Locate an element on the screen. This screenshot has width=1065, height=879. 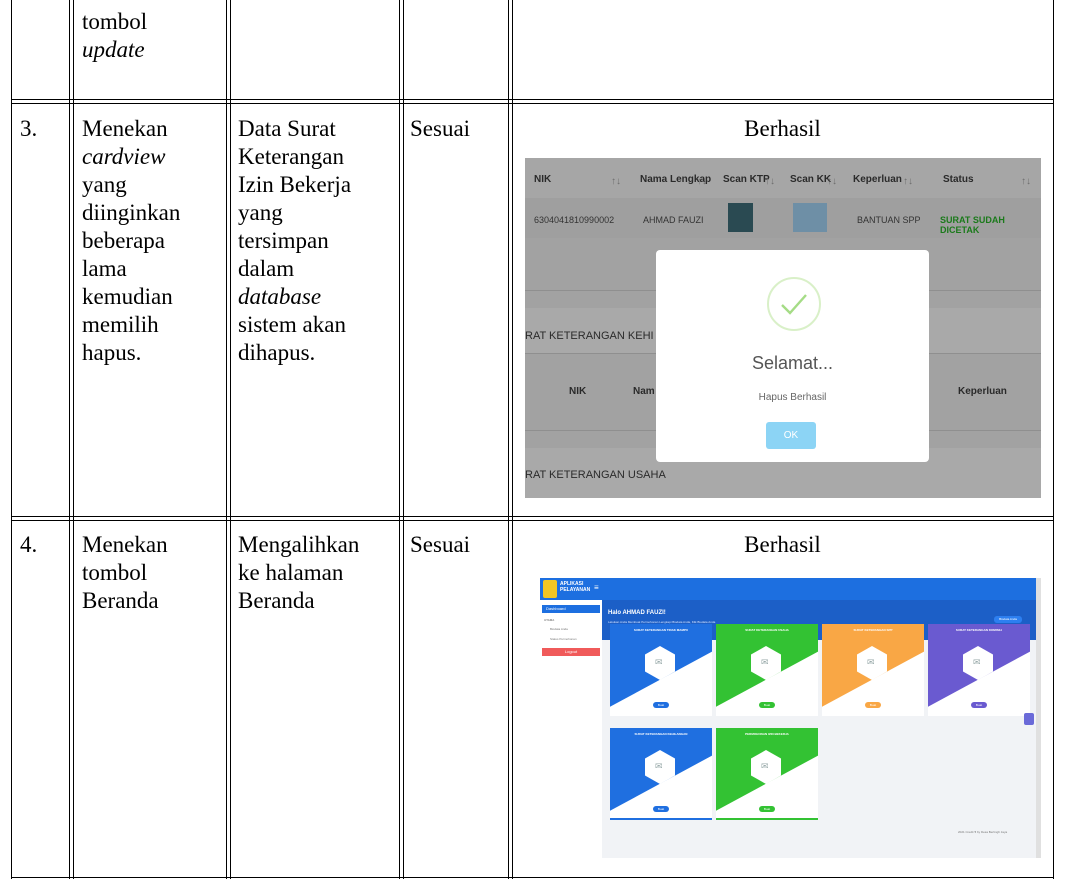
ok-button: OK is located at coordinates (791, 435).